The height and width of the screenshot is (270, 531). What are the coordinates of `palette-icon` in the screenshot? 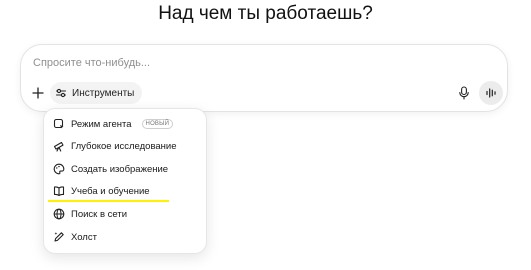 It's located at (59, 169).